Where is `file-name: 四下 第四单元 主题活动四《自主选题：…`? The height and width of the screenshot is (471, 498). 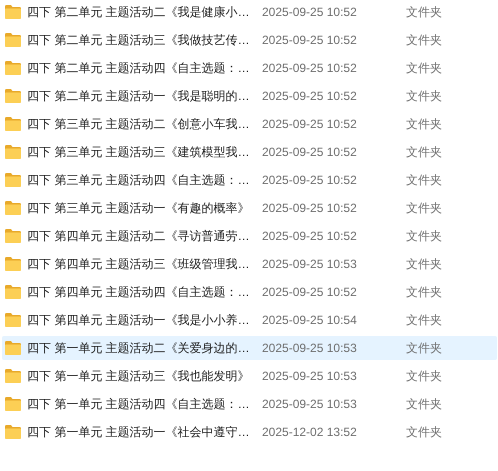
file-name: 四下 第四单元 主题活动四《自主选题：… is located at coordinates (139, 292).